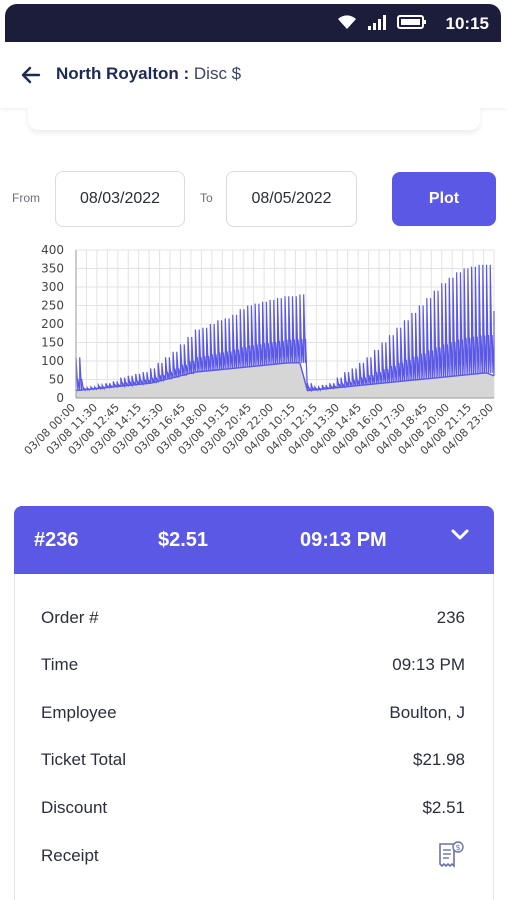 This screenshot has width=506, height=900. Describe the element at coordinates (26, 198) in the screenshot. I see `from-label: From` at that location.